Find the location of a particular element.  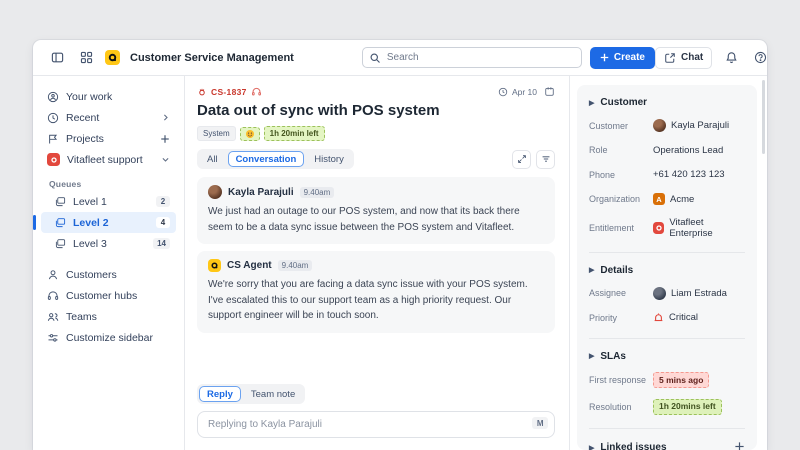

filter-icon is located at coordinates (545, 159).